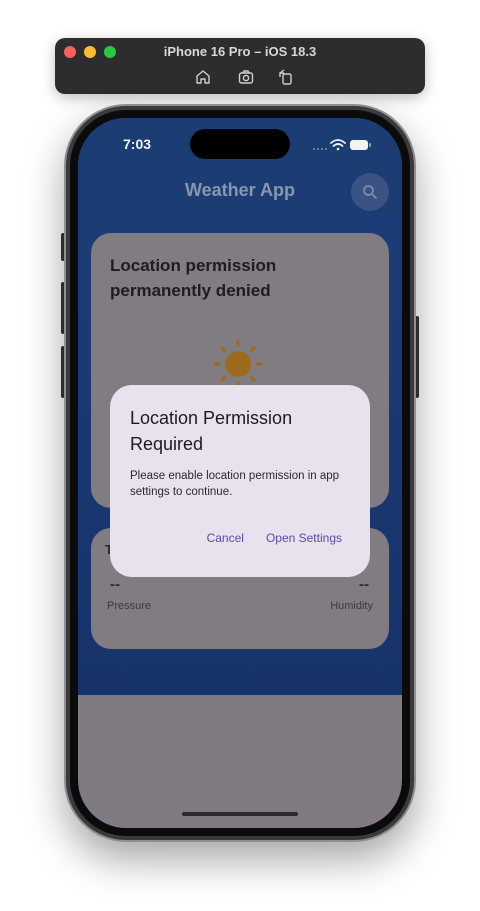 The image size is (480, 911). I want to click on location-error-message: Location permission permanently denied, so click(193, 278).